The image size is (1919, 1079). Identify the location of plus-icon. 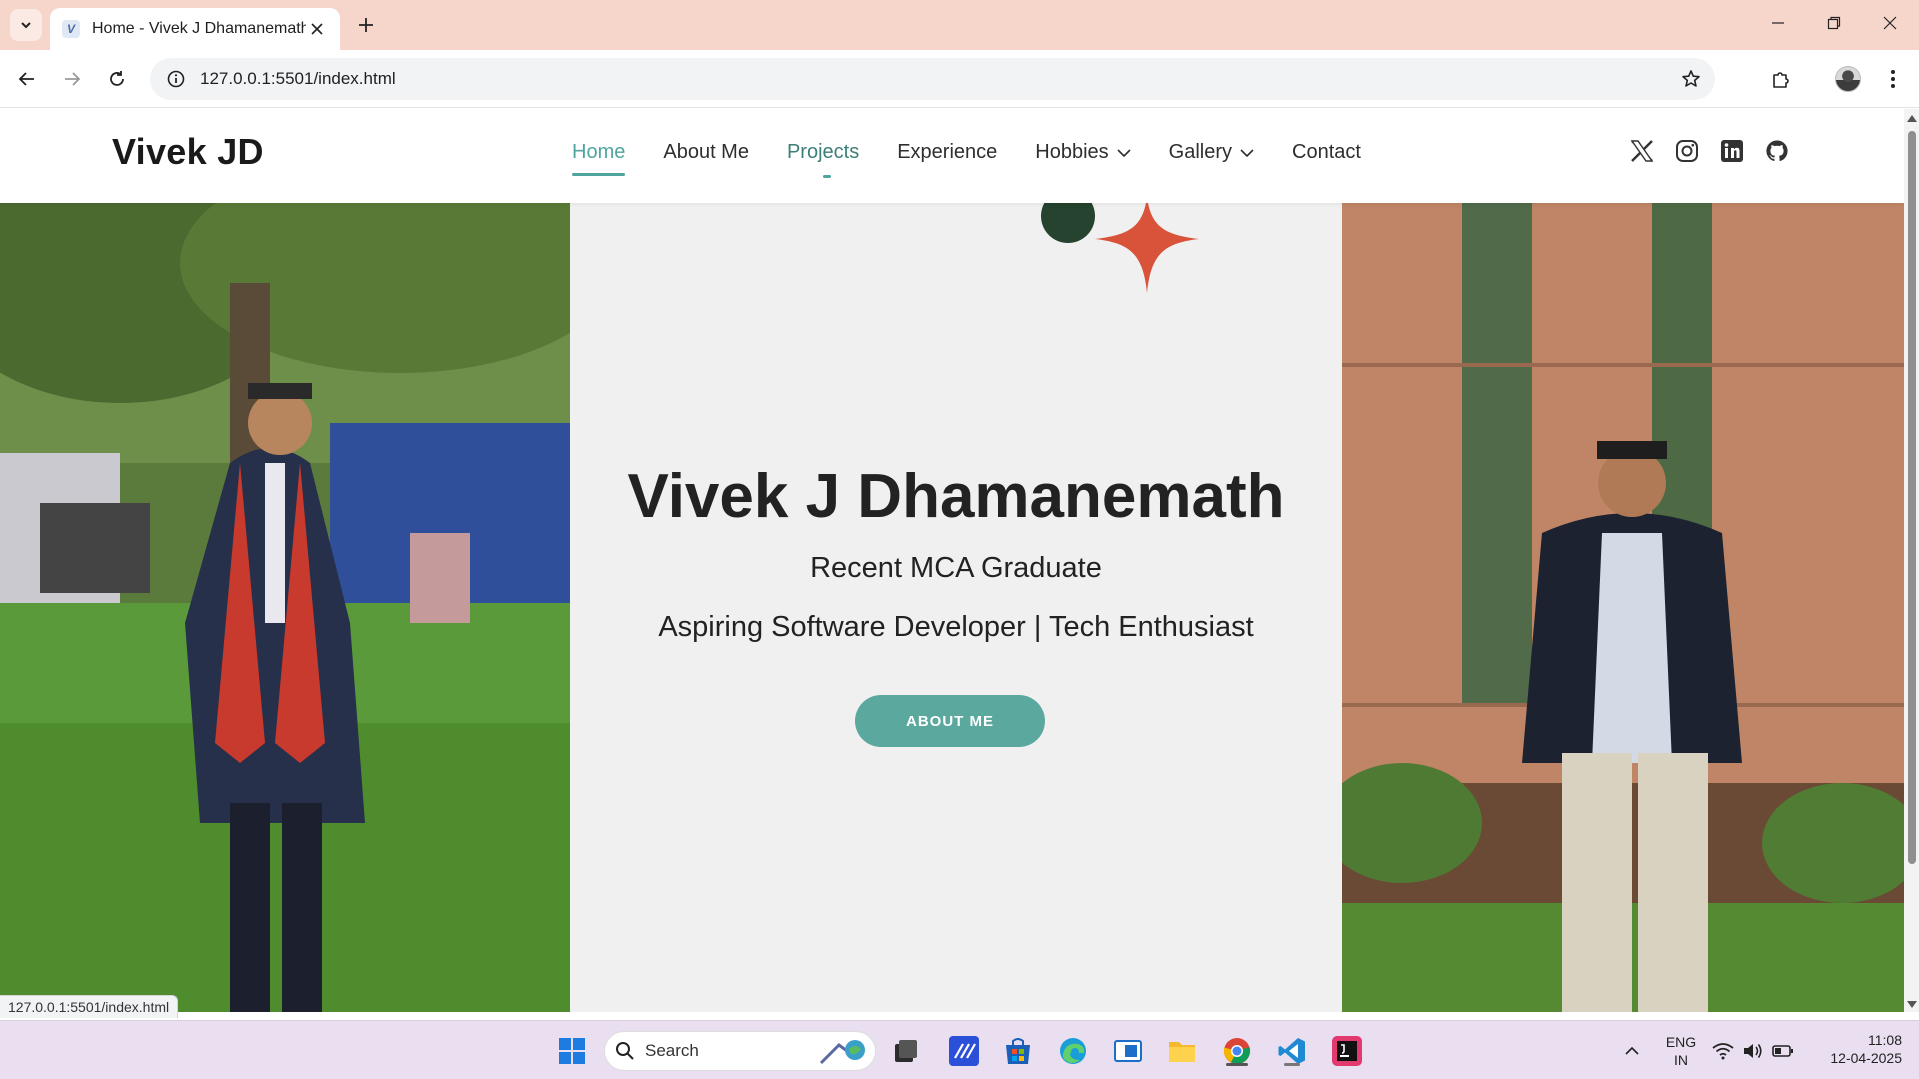
(366, 25).